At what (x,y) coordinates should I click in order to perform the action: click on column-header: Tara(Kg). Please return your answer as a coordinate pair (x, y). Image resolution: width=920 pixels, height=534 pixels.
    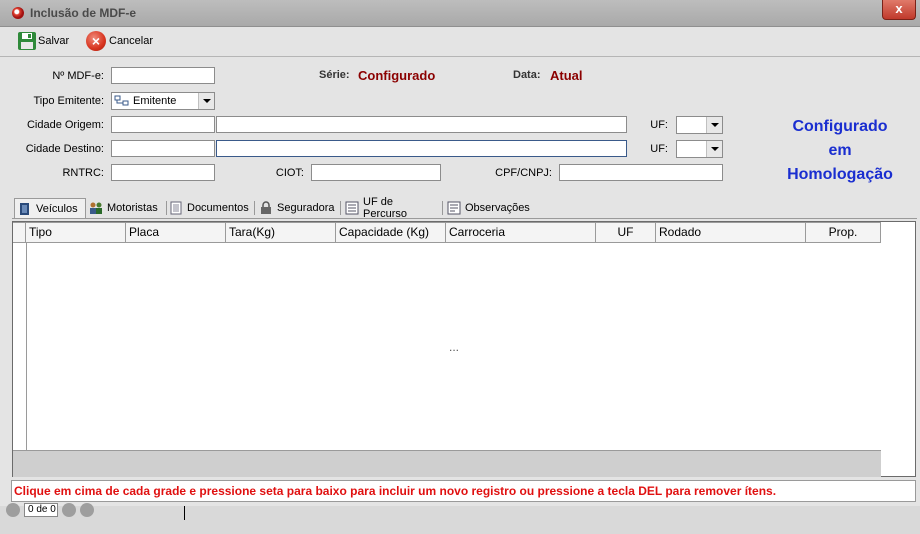
    Looking at the image, I should click on (281, 232).